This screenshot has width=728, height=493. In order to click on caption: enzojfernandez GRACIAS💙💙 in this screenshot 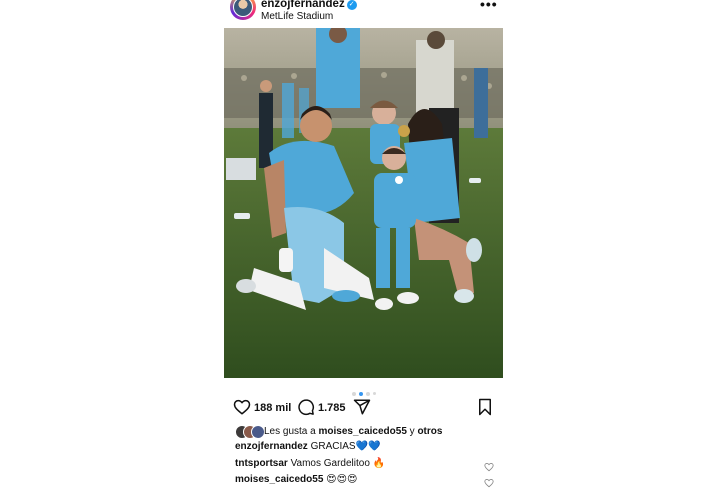, I will do `click(308, 446)`.